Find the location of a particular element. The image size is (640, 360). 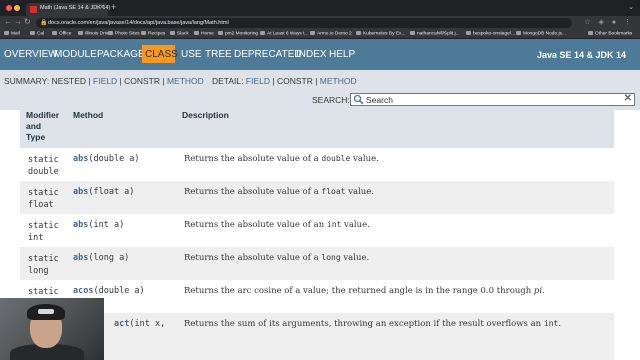

method-signature: abs(float a) is located at coordinates (104, 192).